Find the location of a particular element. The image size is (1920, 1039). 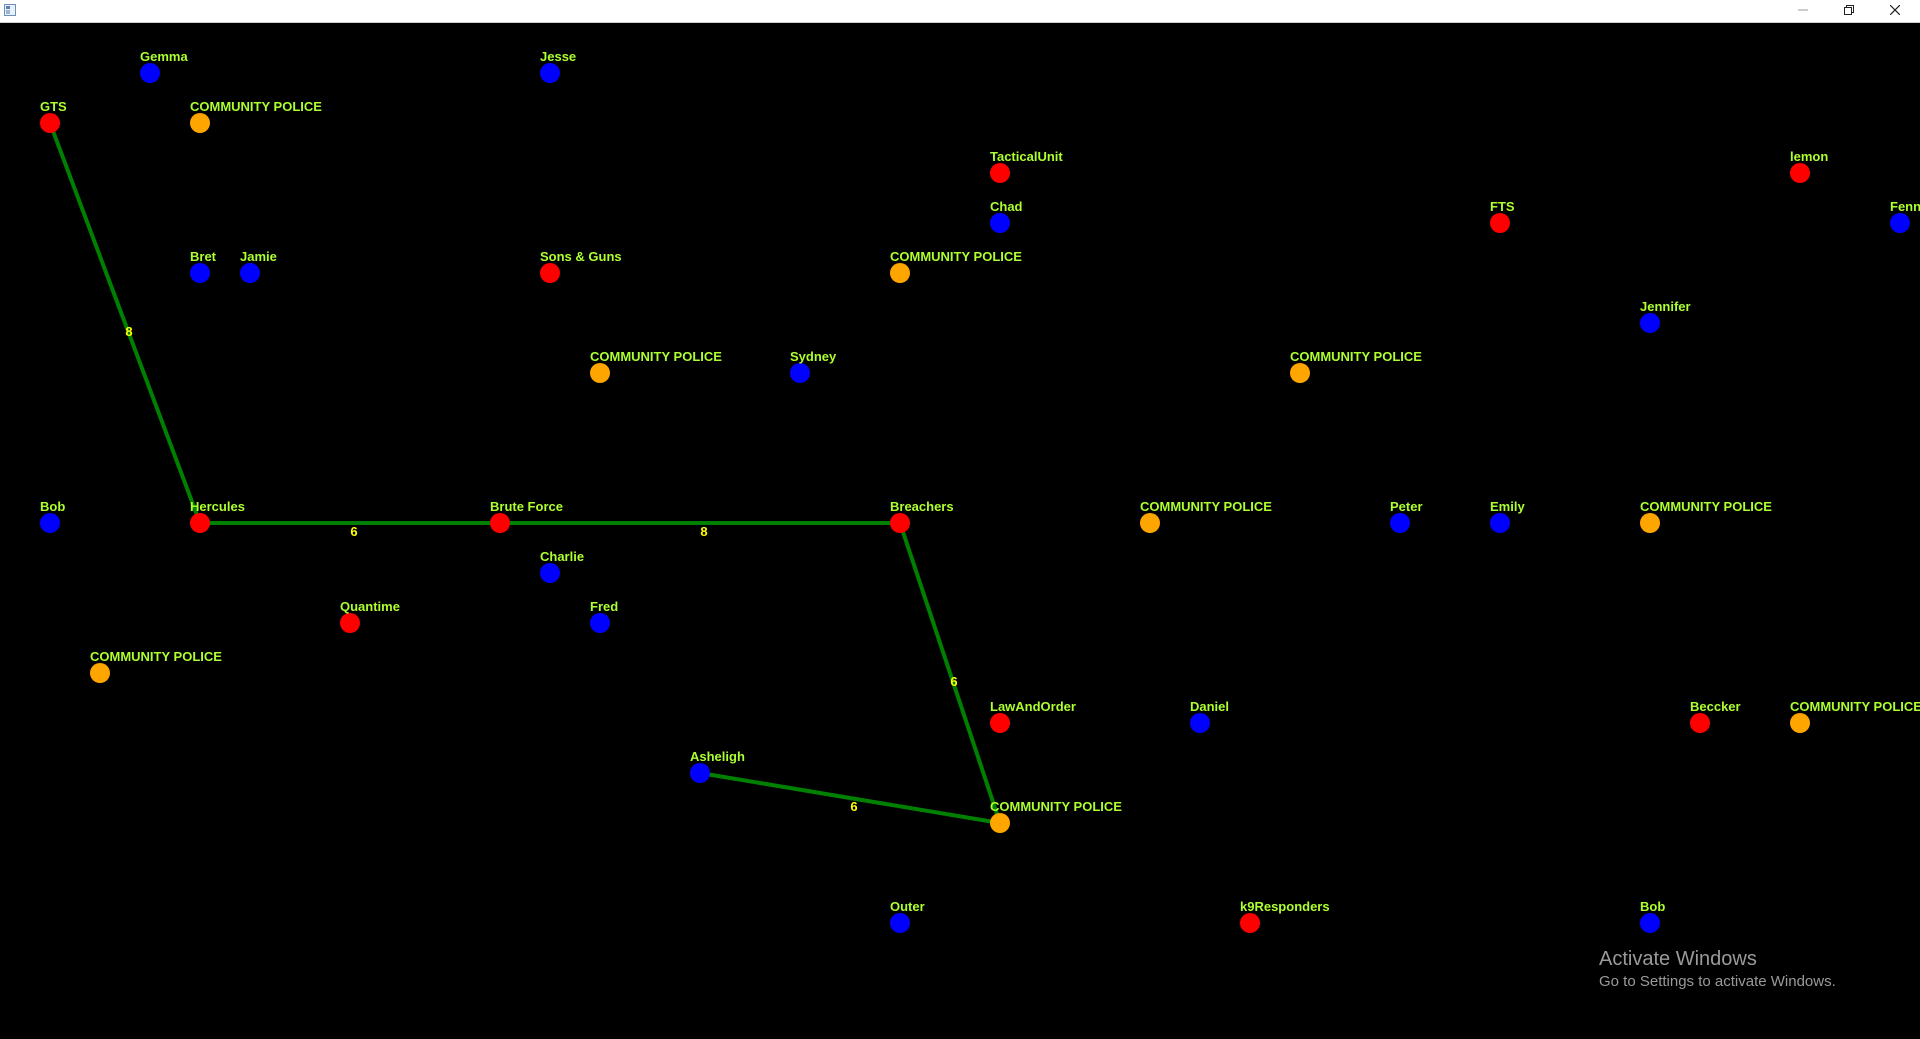

graph-node: TacticalUnit is located at coordinates (1026, 166).